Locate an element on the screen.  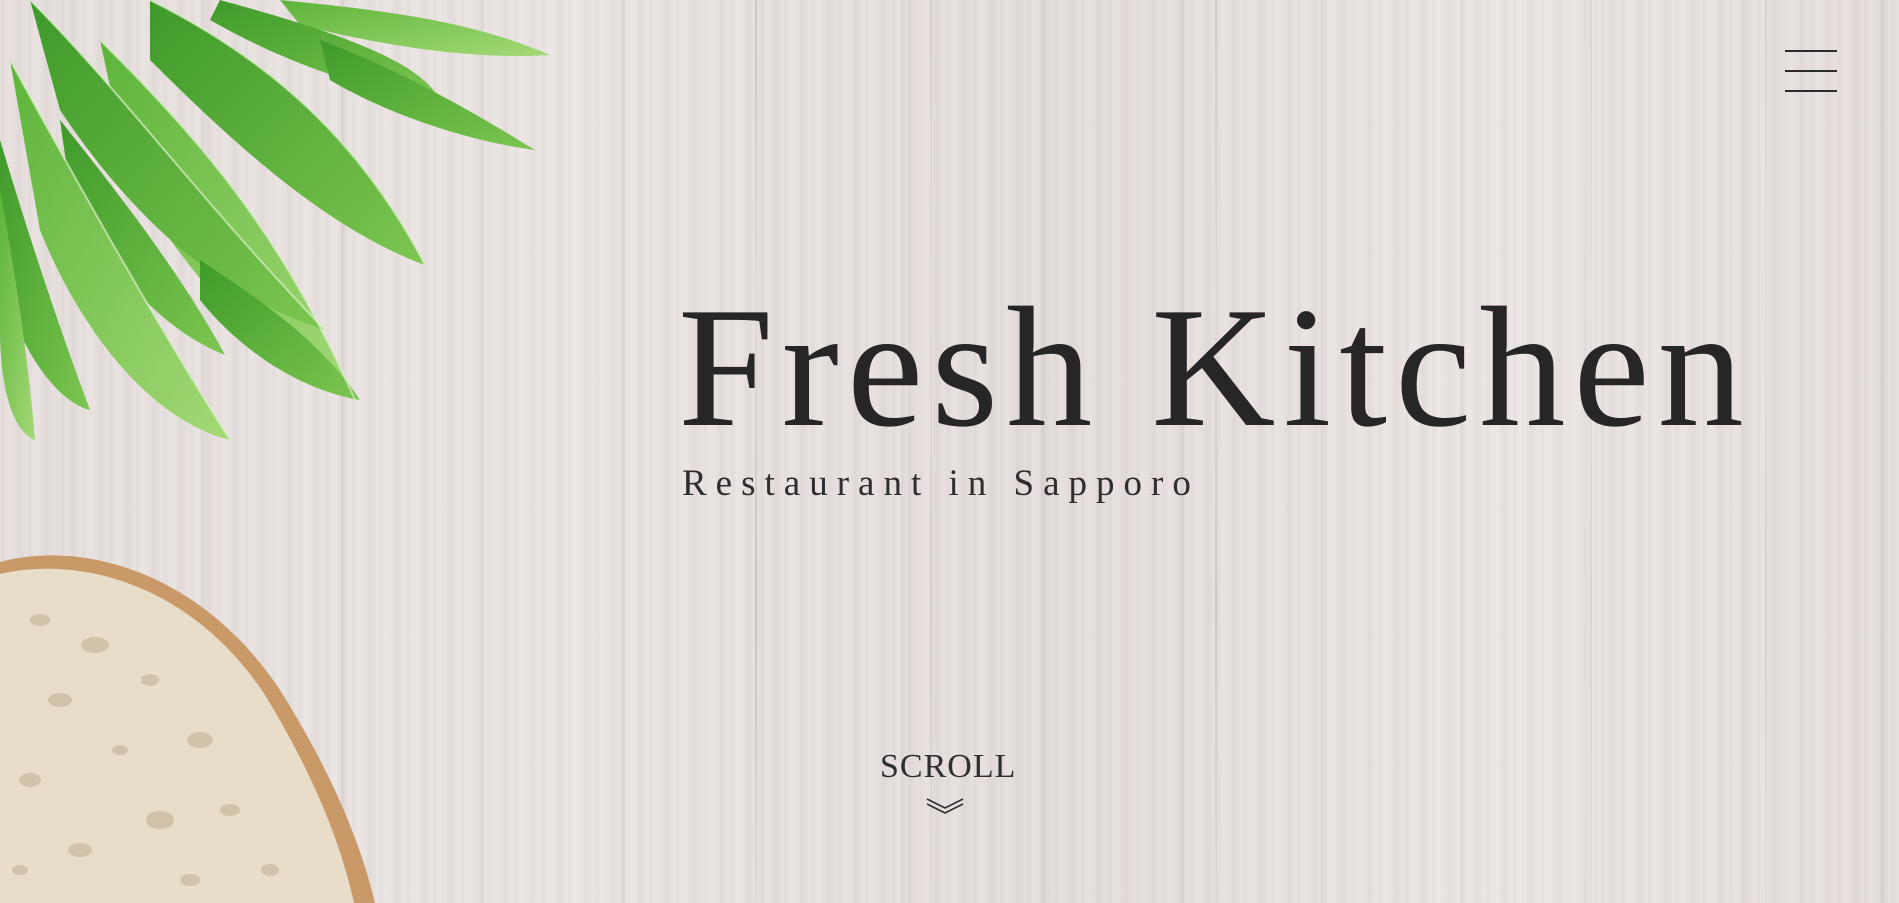
wood-grain is located at coordinates (1766, 451).